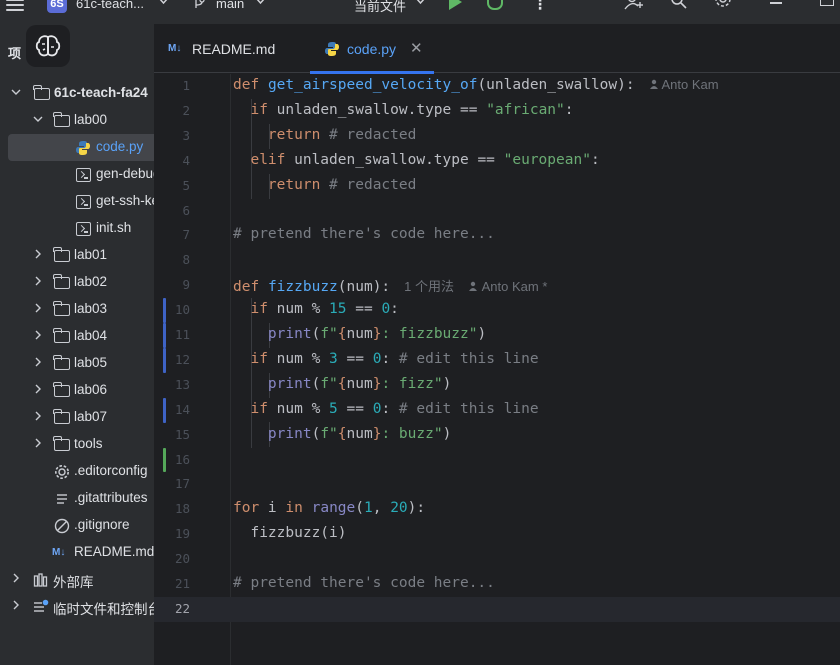 Image resolution: width=840 pixels, height=665 pixels. What do you see at coordinates (91, 254) in the screenshot?
I see `tree-item-label: lab01` at bounding box center [91, 254].